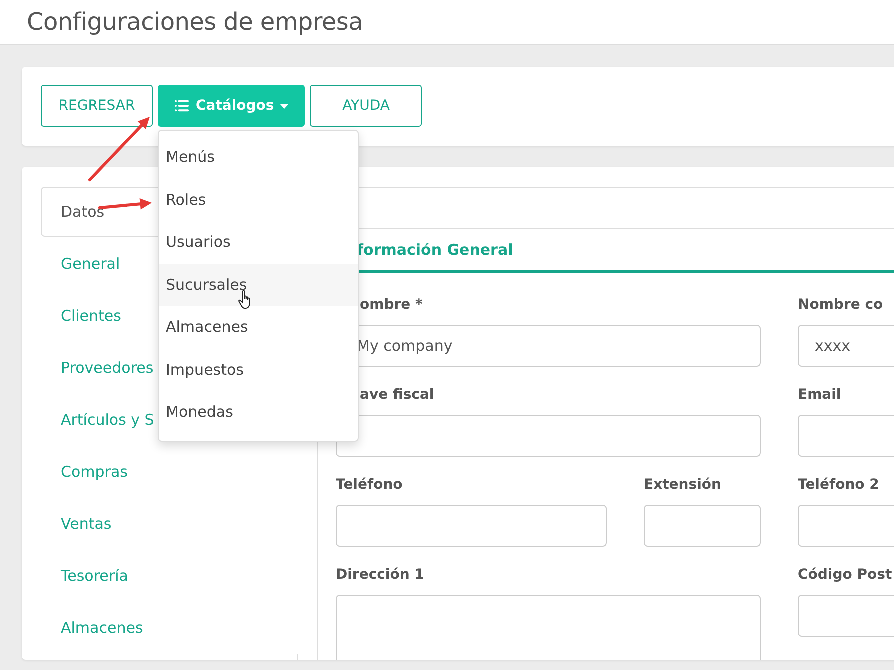 Image resolution: width=894 pixels, height=670 pixels. I want to click on field-label: Teléfono 2, so click(839, 485).